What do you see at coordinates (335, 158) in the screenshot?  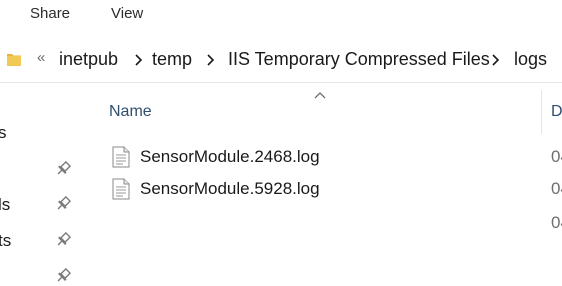 I see `file-row: SensorModule.2468.log 04` at bounding box center [335, 158].